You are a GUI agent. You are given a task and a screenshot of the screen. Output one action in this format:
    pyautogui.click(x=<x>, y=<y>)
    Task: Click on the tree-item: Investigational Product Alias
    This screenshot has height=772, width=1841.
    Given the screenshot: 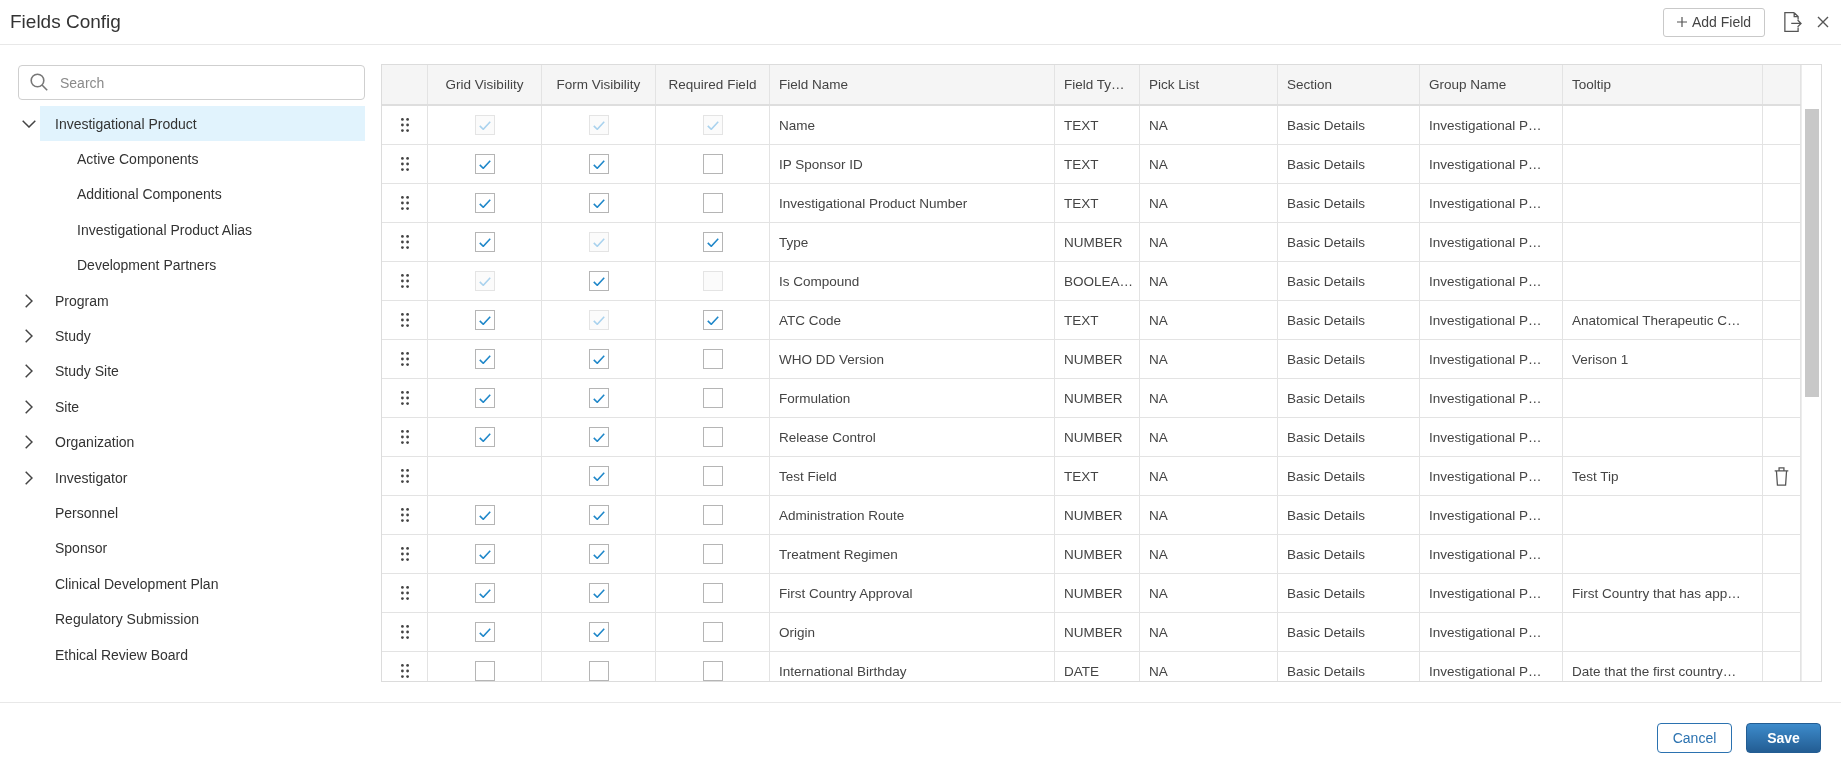 What is the action you would take?
    pyautogui.click(x=202, y=230)
    